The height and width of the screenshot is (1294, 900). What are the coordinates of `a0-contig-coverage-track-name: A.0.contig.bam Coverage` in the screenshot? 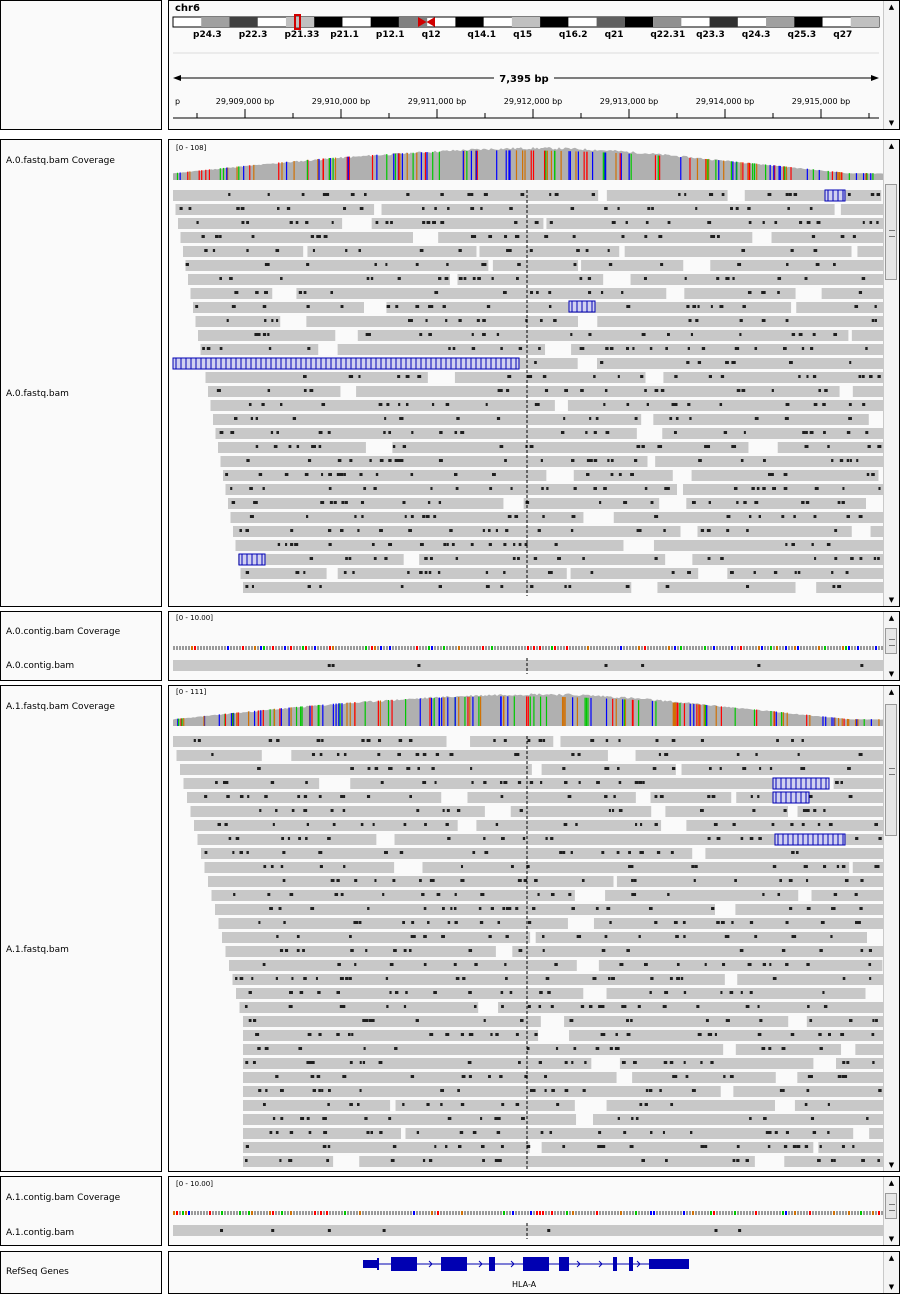 It's located at (63, 632).